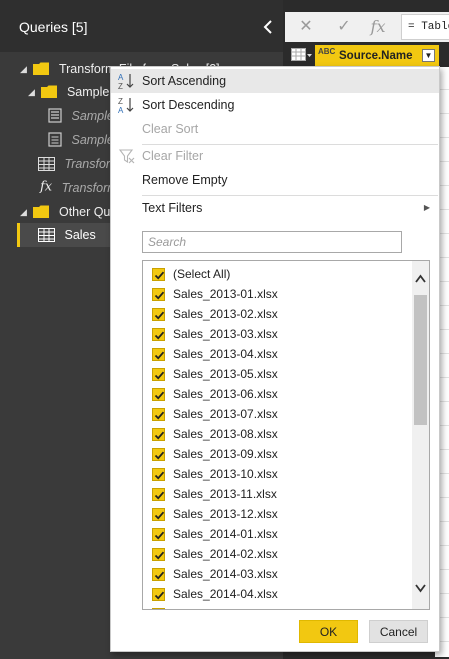 Image resolution: width=449 pixels, height=659 pixels. I want to click on queries-title: Queries [5], so click(53, 27).